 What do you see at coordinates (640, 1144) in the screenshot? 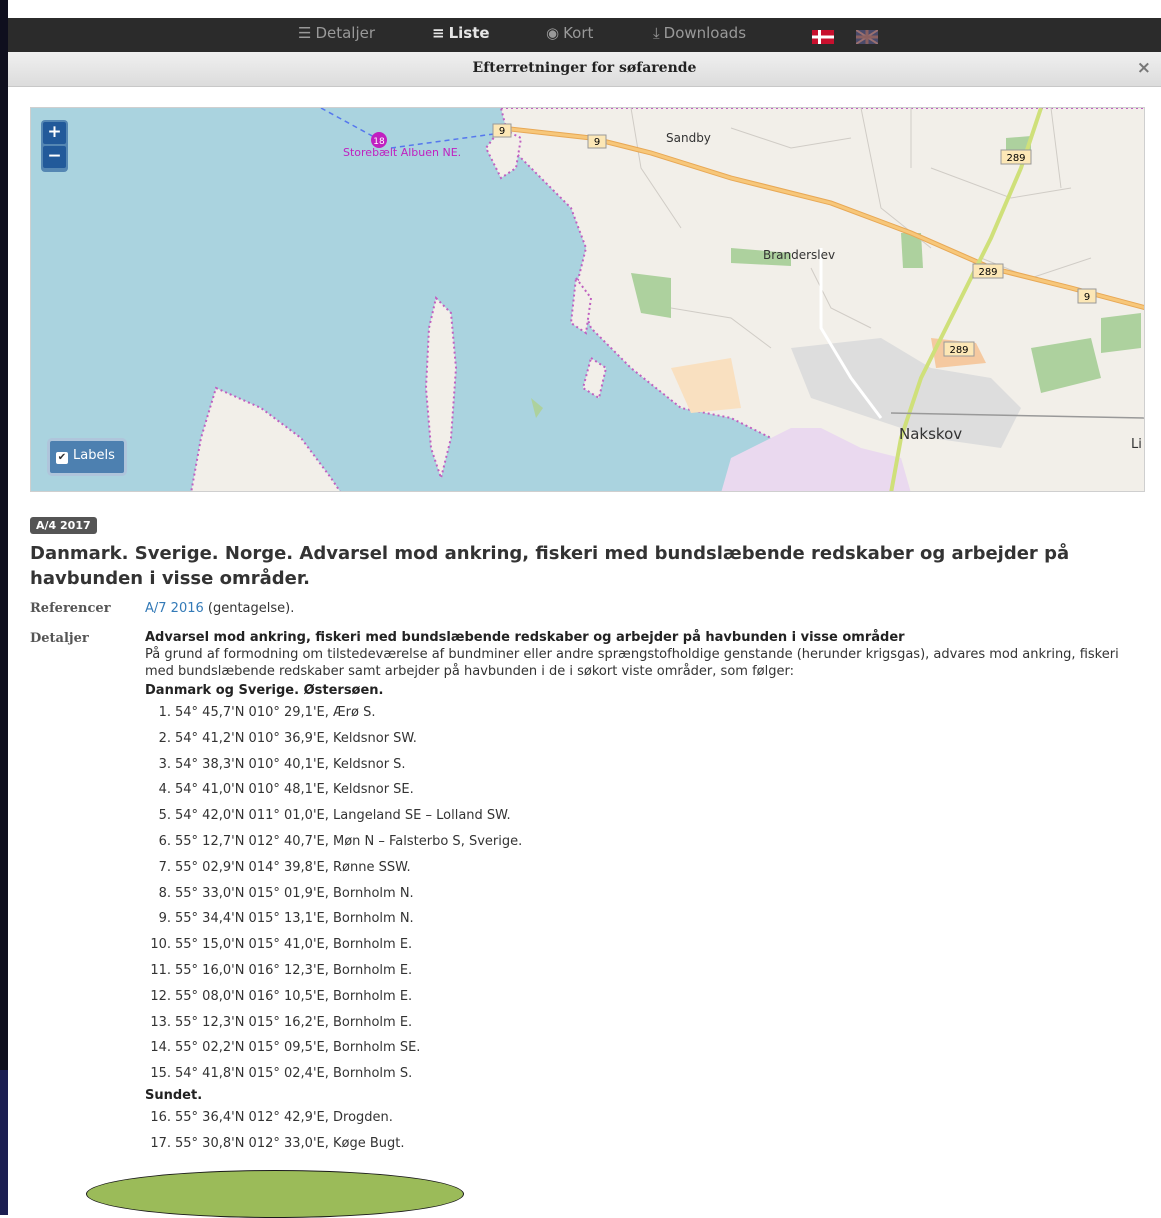
I see `position-item: 17. 55° 30,8'N 012° 33,0'E, Køge Bugt.` at bounding box center [640, 1144].